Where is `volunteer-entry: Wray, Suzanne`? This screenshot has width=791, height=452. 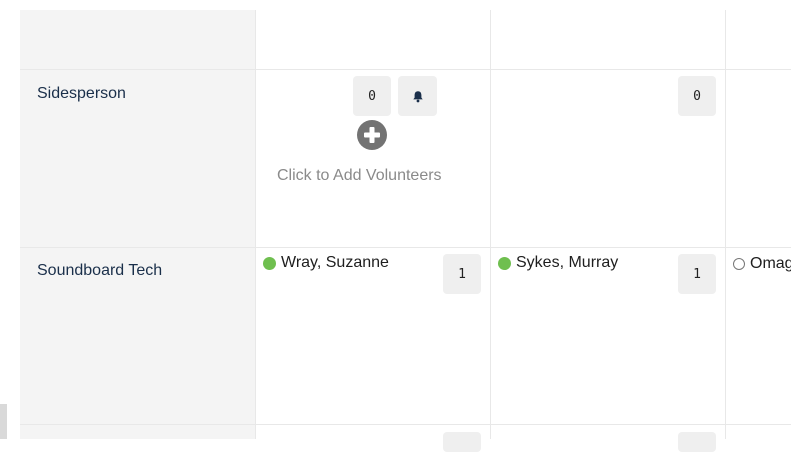
volunteer-entry: Wray, Suzanne is located at coordinates (326, 263).